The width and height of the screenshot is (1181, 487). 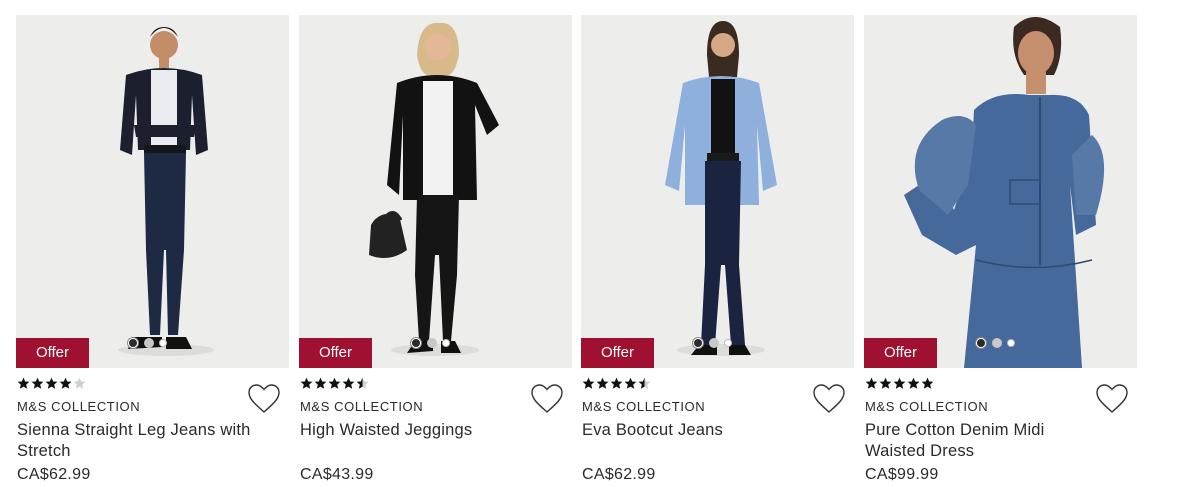 What do you see at coordinates (902, 474) in the screenshot?
I see `product-price: CA$99.99` at bounding box center [902, 474].